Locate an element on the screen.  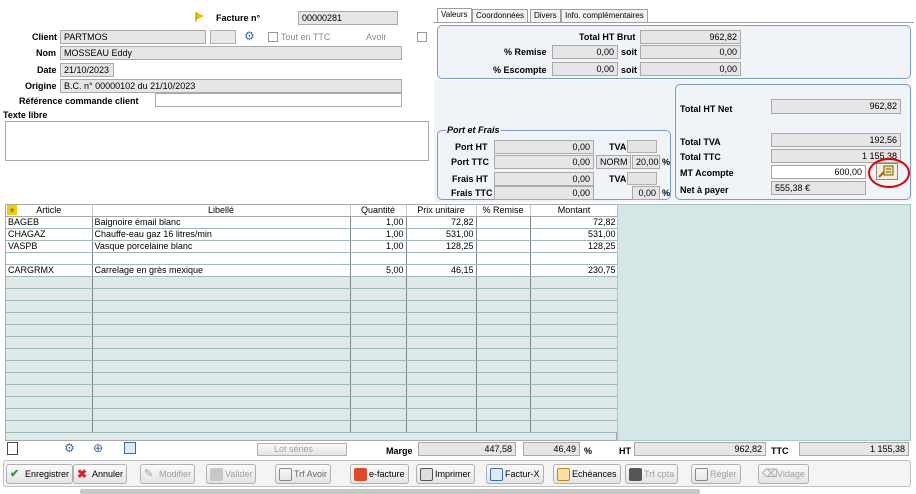
nom-field: MOSSEAU Eddy is located at coordinates (231, 53).